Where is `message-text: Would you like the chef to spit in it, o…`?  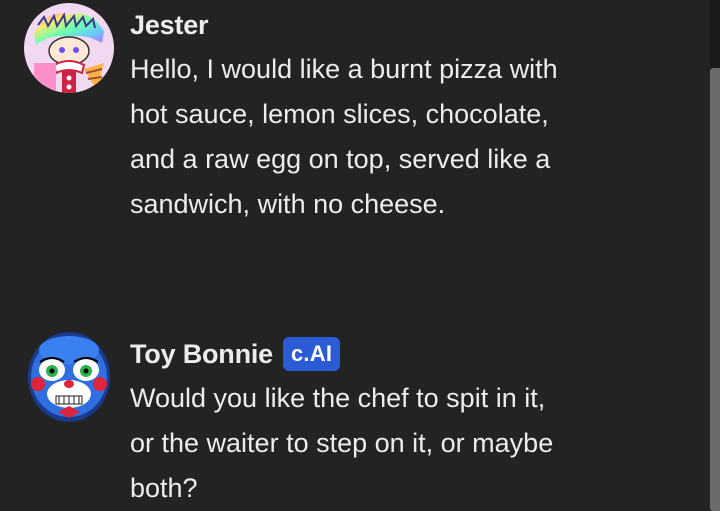 message-text: Would you like the chef to spit in it, o… is located at coordinates (342, 443).